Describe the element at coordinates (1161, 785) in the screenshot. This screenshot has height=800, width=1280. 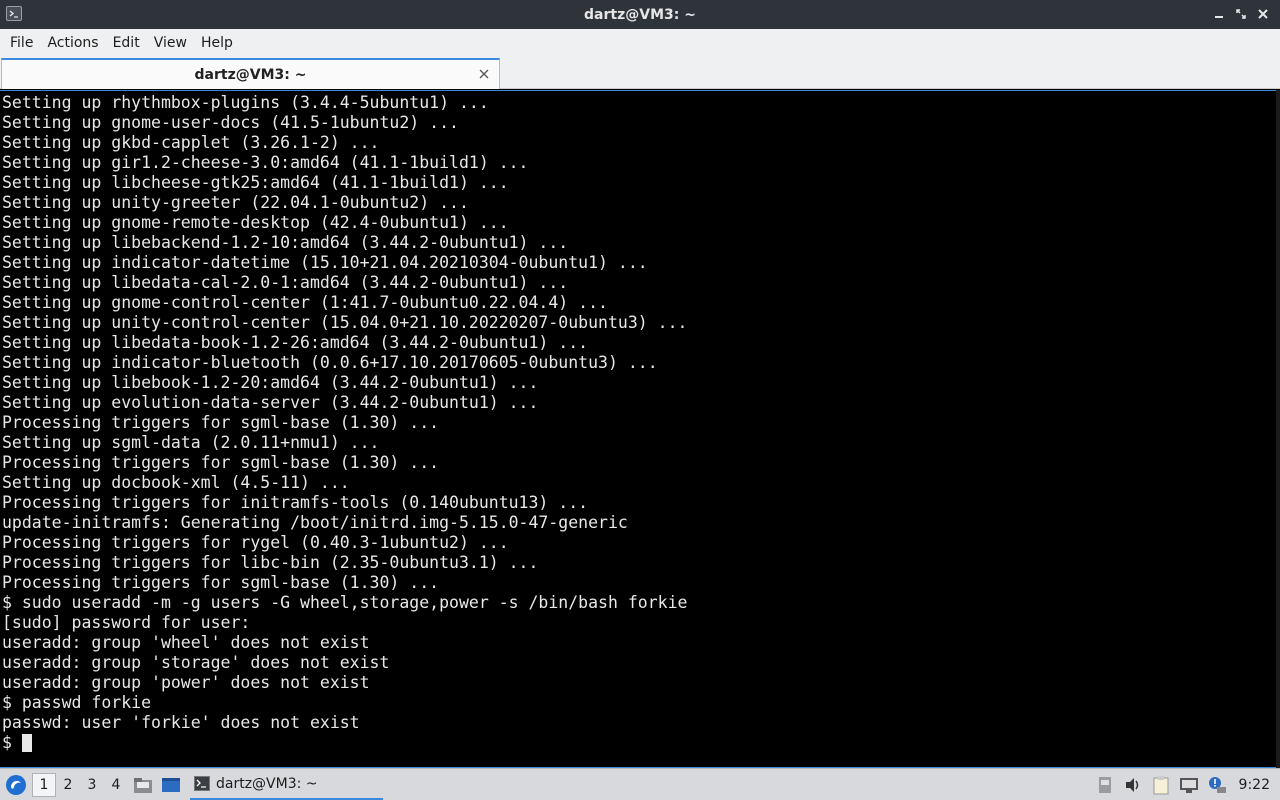
I see `clipboard-icon` at that location.